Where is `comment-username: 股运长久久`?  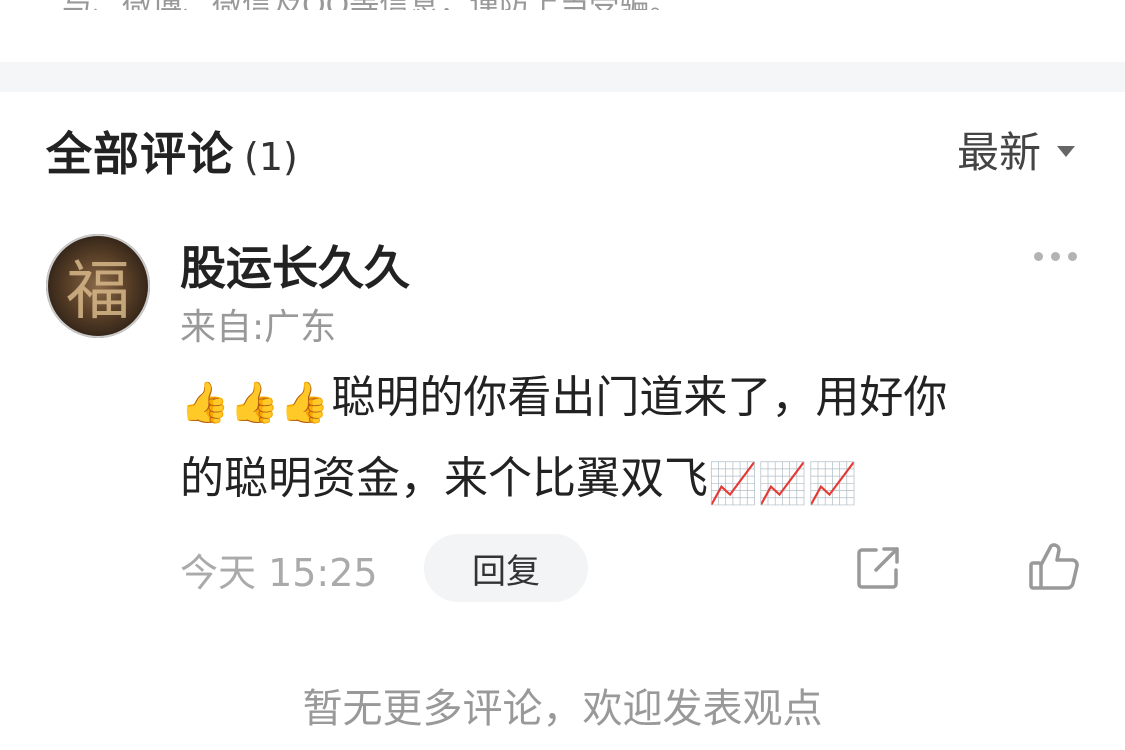
comment-username: 股运长久久 is located at coordinates (295, 265).